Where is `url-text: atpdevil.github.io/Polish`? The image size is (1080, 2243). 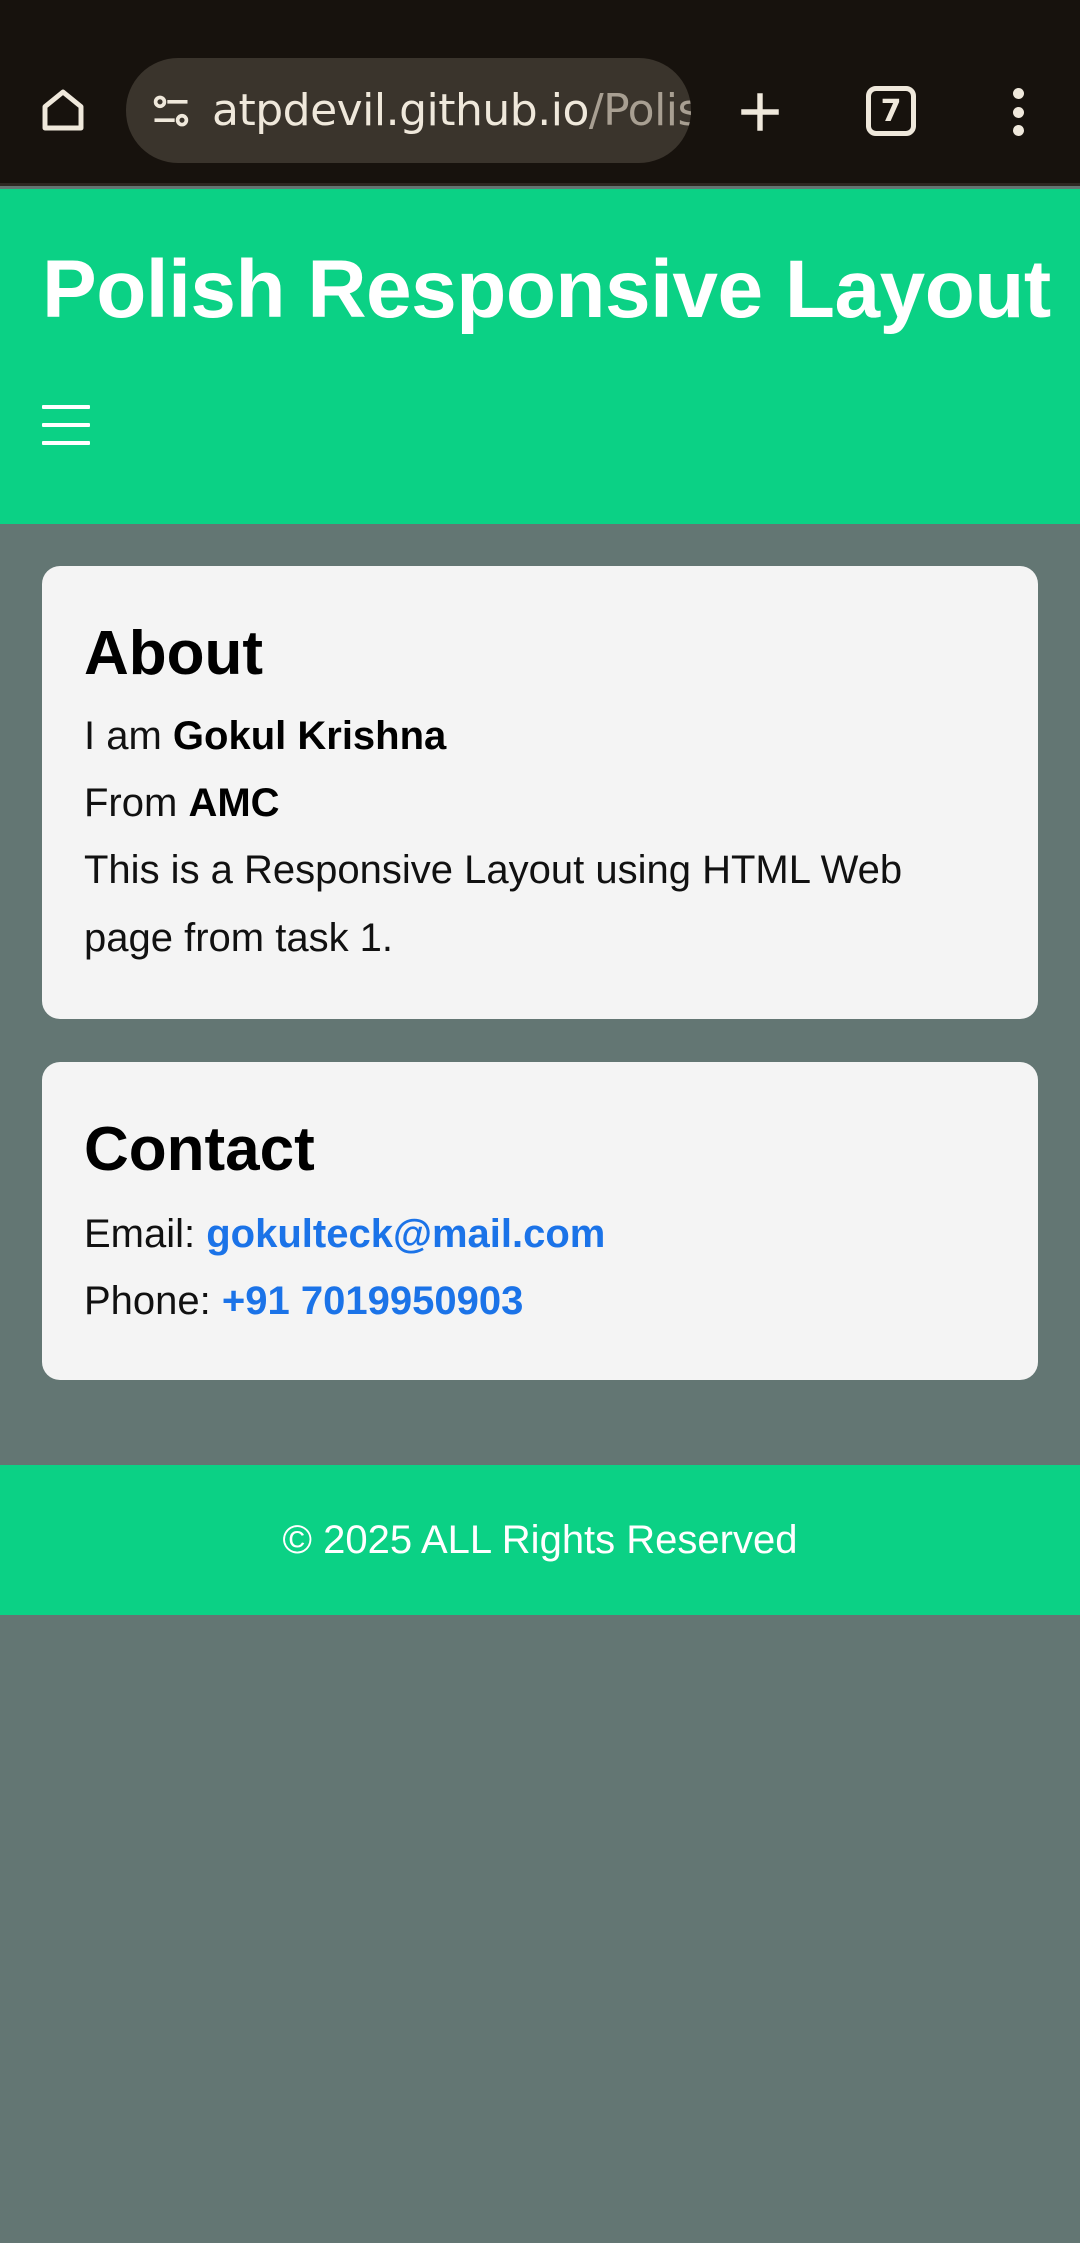
url-text: atpdevil.github.io/Polish is located at coordinates (451, 110).